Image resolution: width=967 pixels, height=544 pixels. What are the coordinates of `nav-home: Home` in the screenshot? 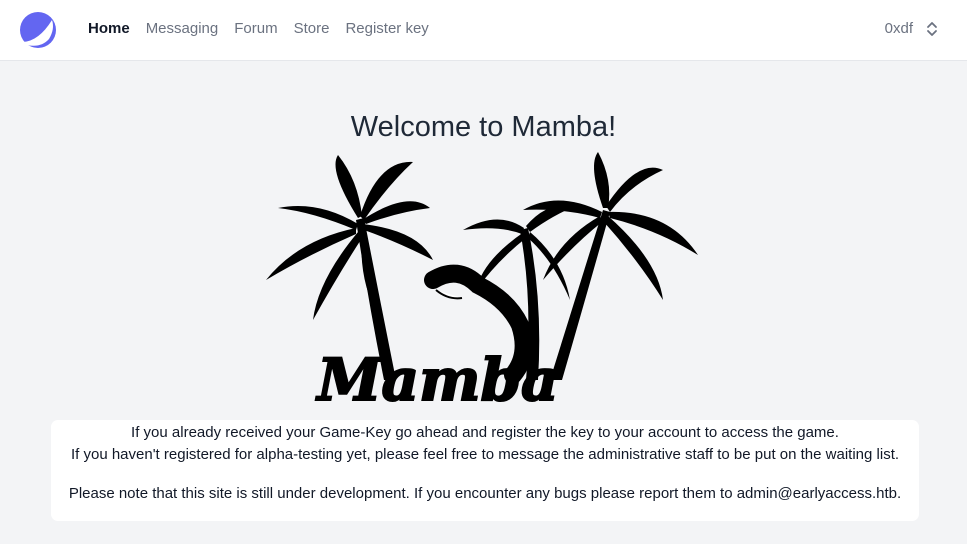 It's located at (109, 29).